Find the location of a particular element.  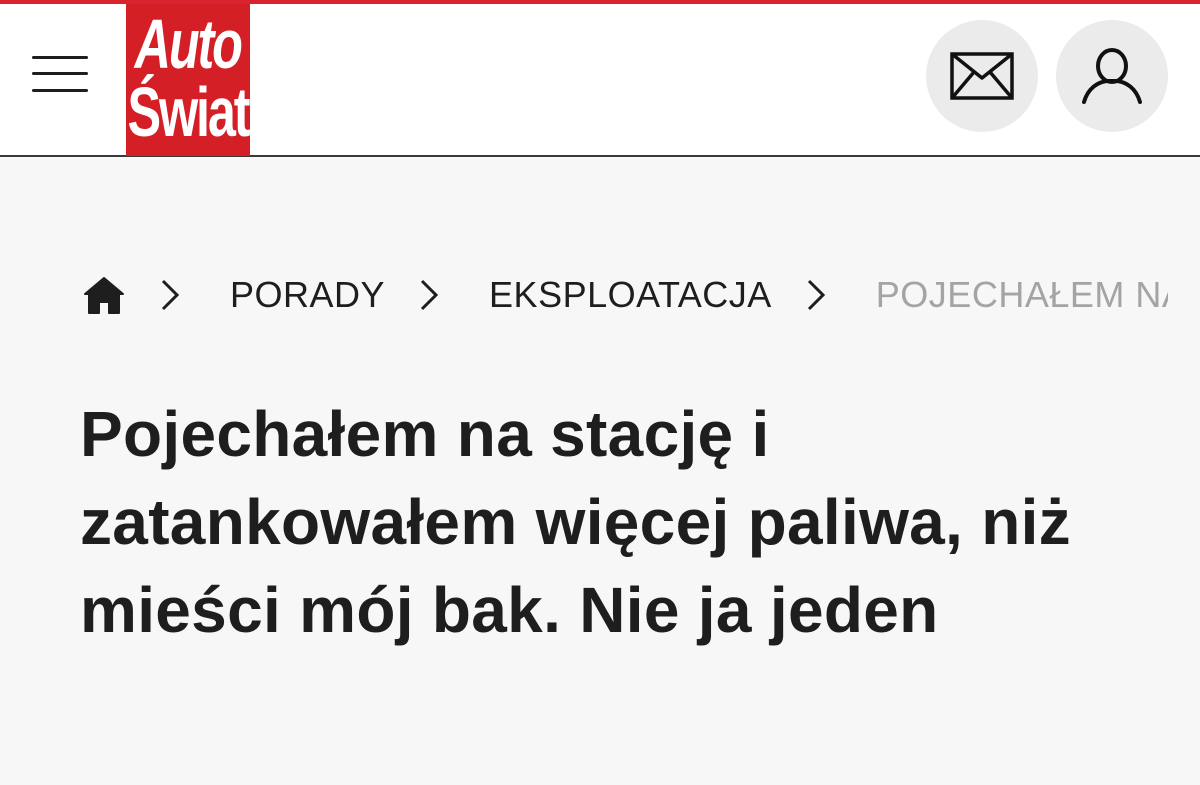

breadcrumb-home-link is located at coordinates (104, 295).